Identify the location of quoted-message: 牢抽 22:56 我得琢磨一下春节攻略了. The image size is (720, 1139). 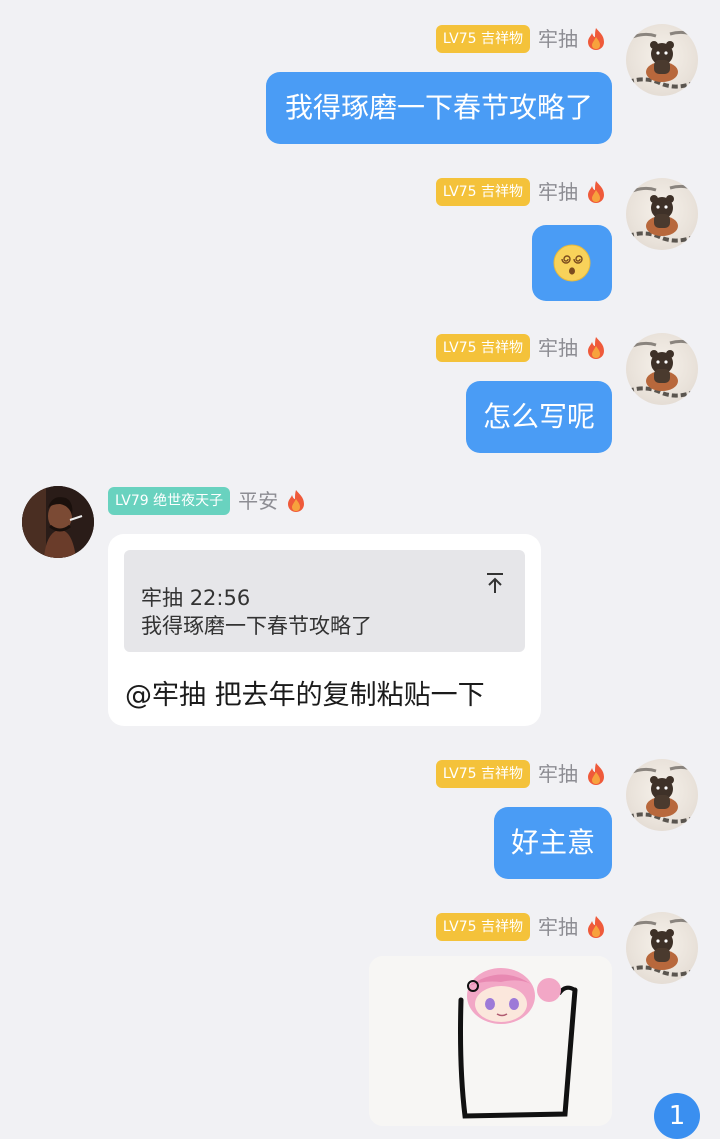
(324, 601).